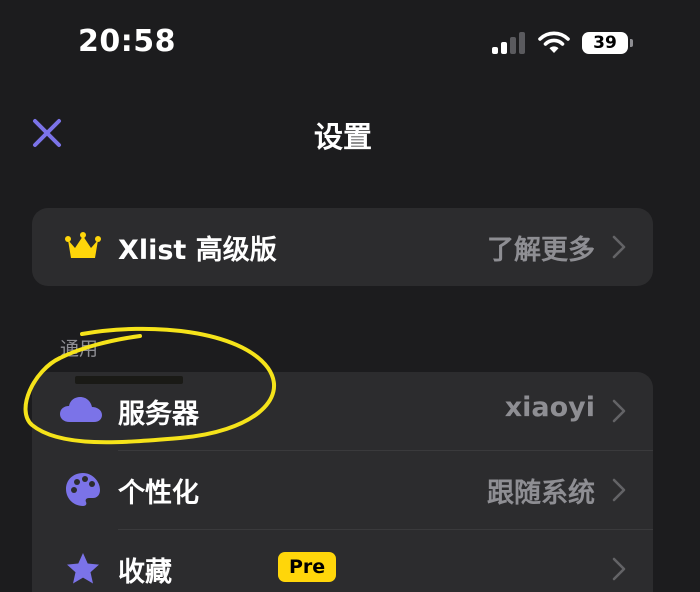  What do you see at coordinates (158, 493) in the screenshot?
I see `personalization-label: 个性化` at bounding box center [158, 493].